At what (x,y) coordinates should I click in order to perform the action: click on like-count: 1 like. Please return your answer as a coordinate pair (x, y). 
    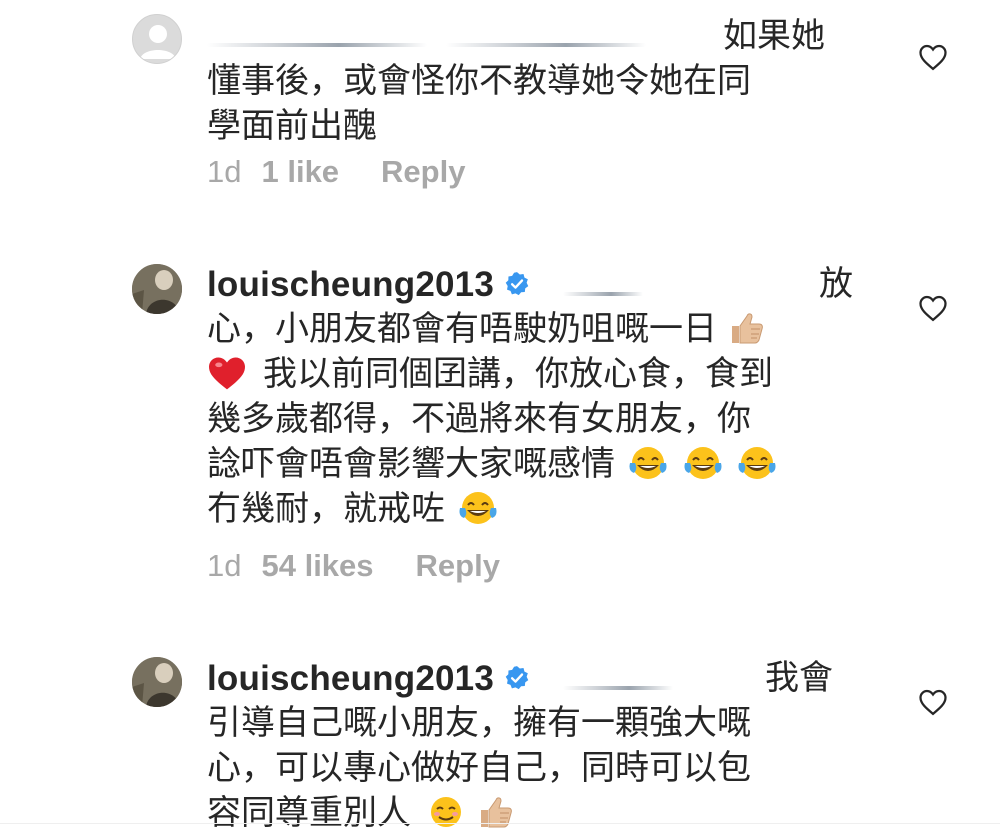
    Looking at the image, I should click on (300, 171).